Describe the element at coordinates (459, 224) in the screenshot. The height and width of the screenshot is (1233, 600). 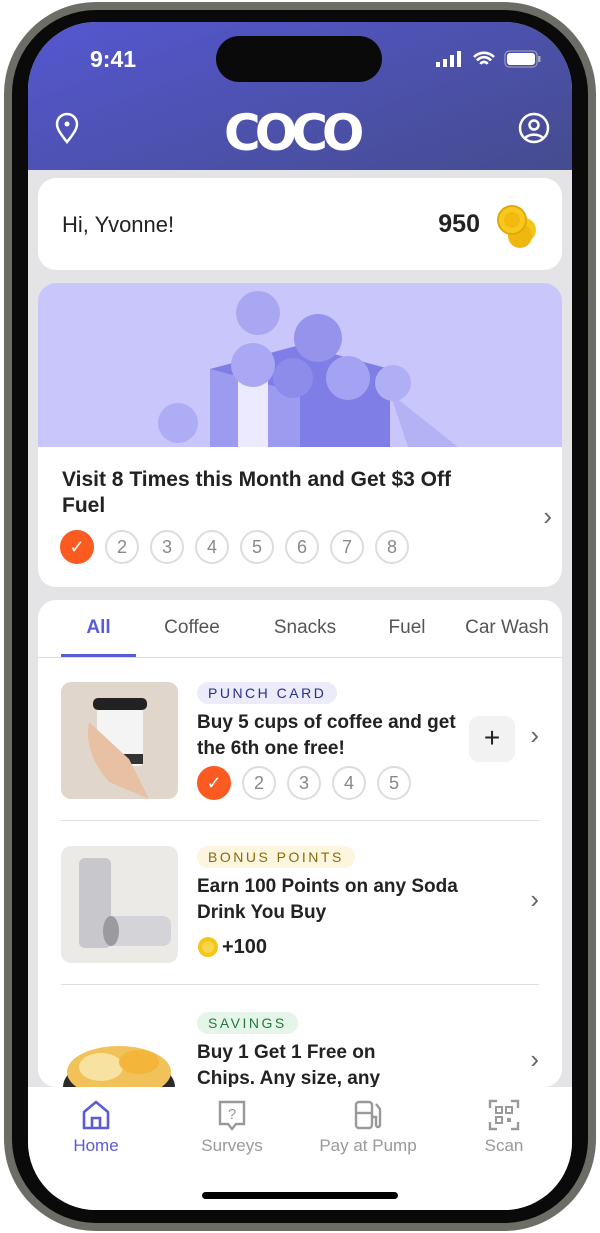
I see `points-balance: 950` at that location.